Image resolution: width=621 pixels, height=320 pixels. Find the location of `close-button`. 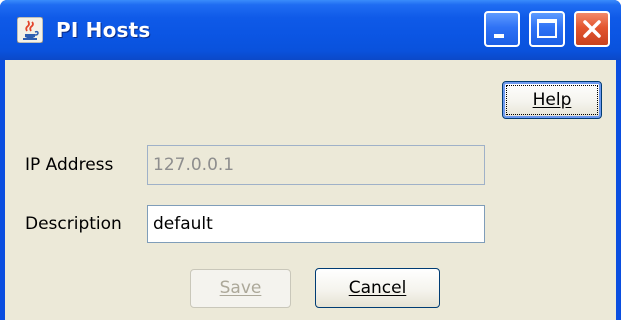

close-button is located at coordinates (592, 29).